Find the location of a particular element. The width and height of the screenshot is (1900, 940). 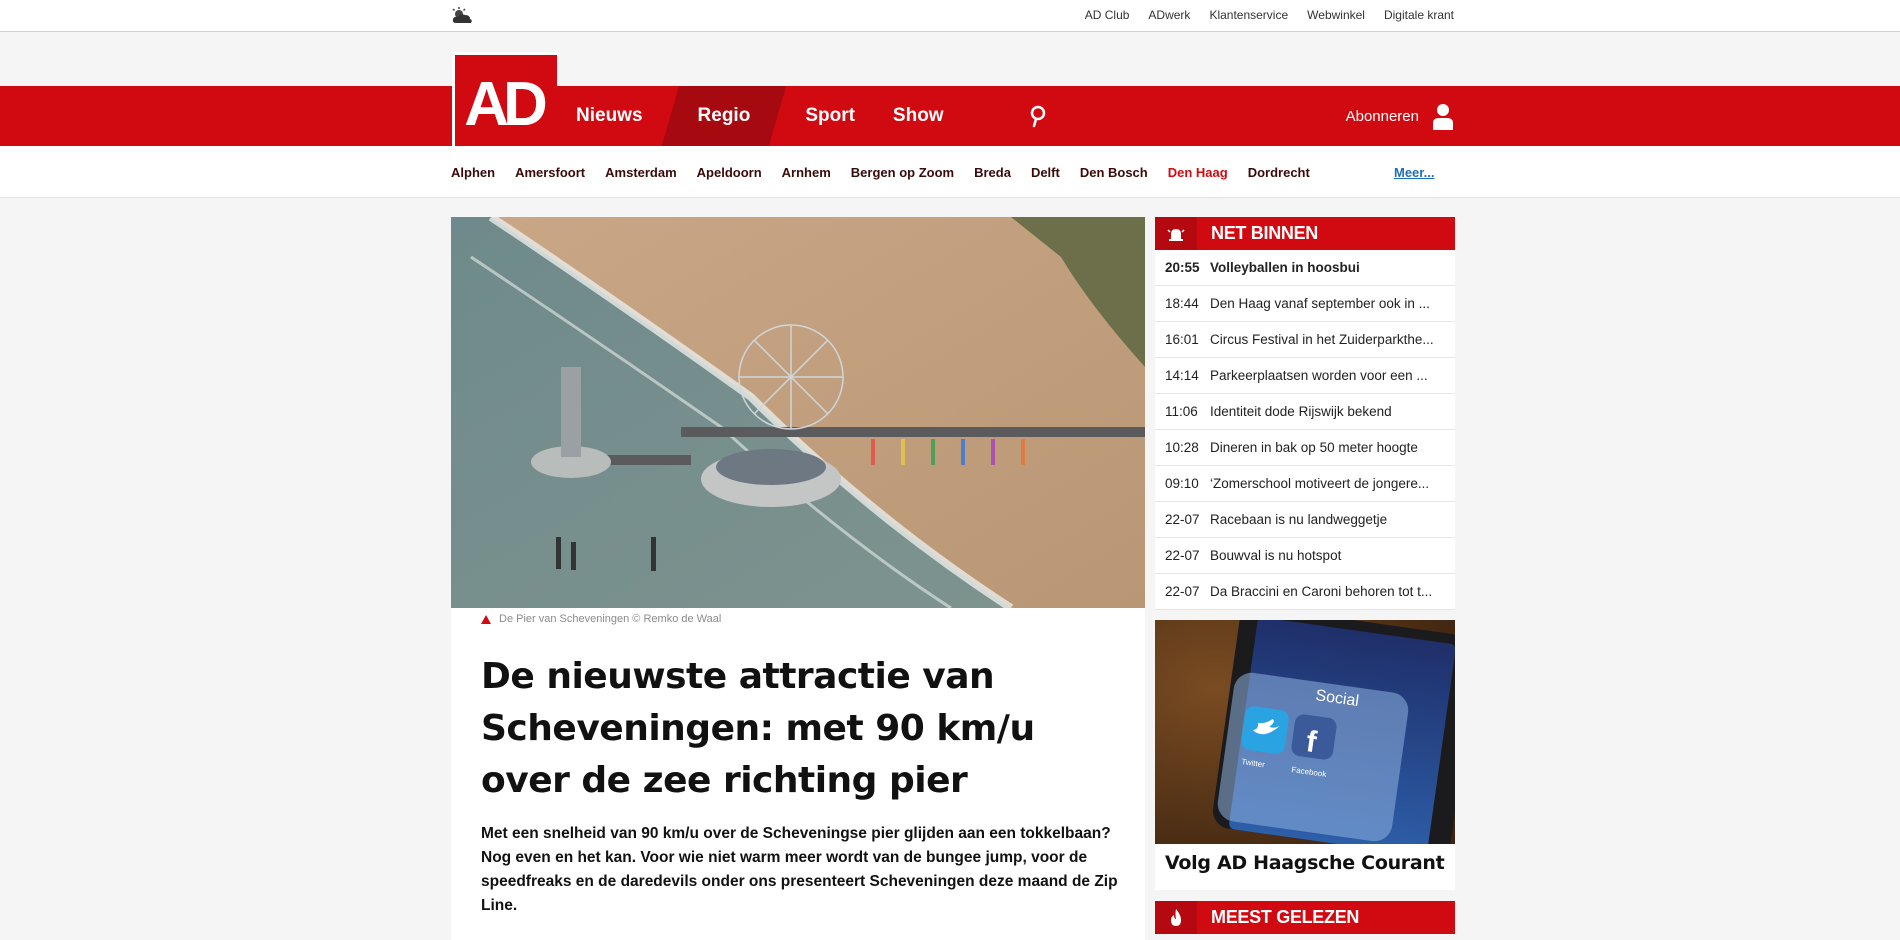

subscribe-link: Abonneren is located at coordinates (1382, 116).